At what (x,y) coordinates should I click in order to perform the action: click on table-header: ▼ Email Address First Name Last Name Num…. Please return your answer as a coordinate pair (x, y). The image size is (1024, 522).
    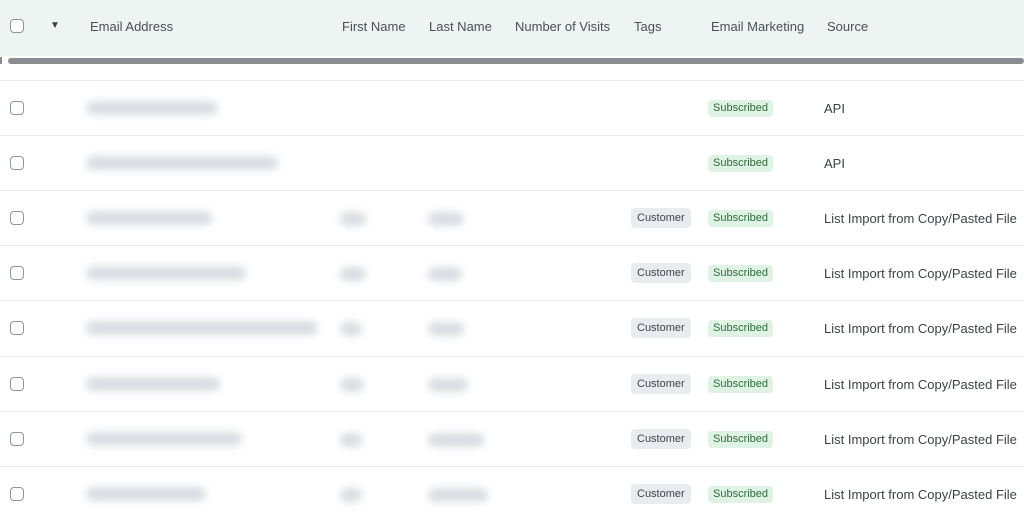
    Looking at the image, I should click on (512, 28).